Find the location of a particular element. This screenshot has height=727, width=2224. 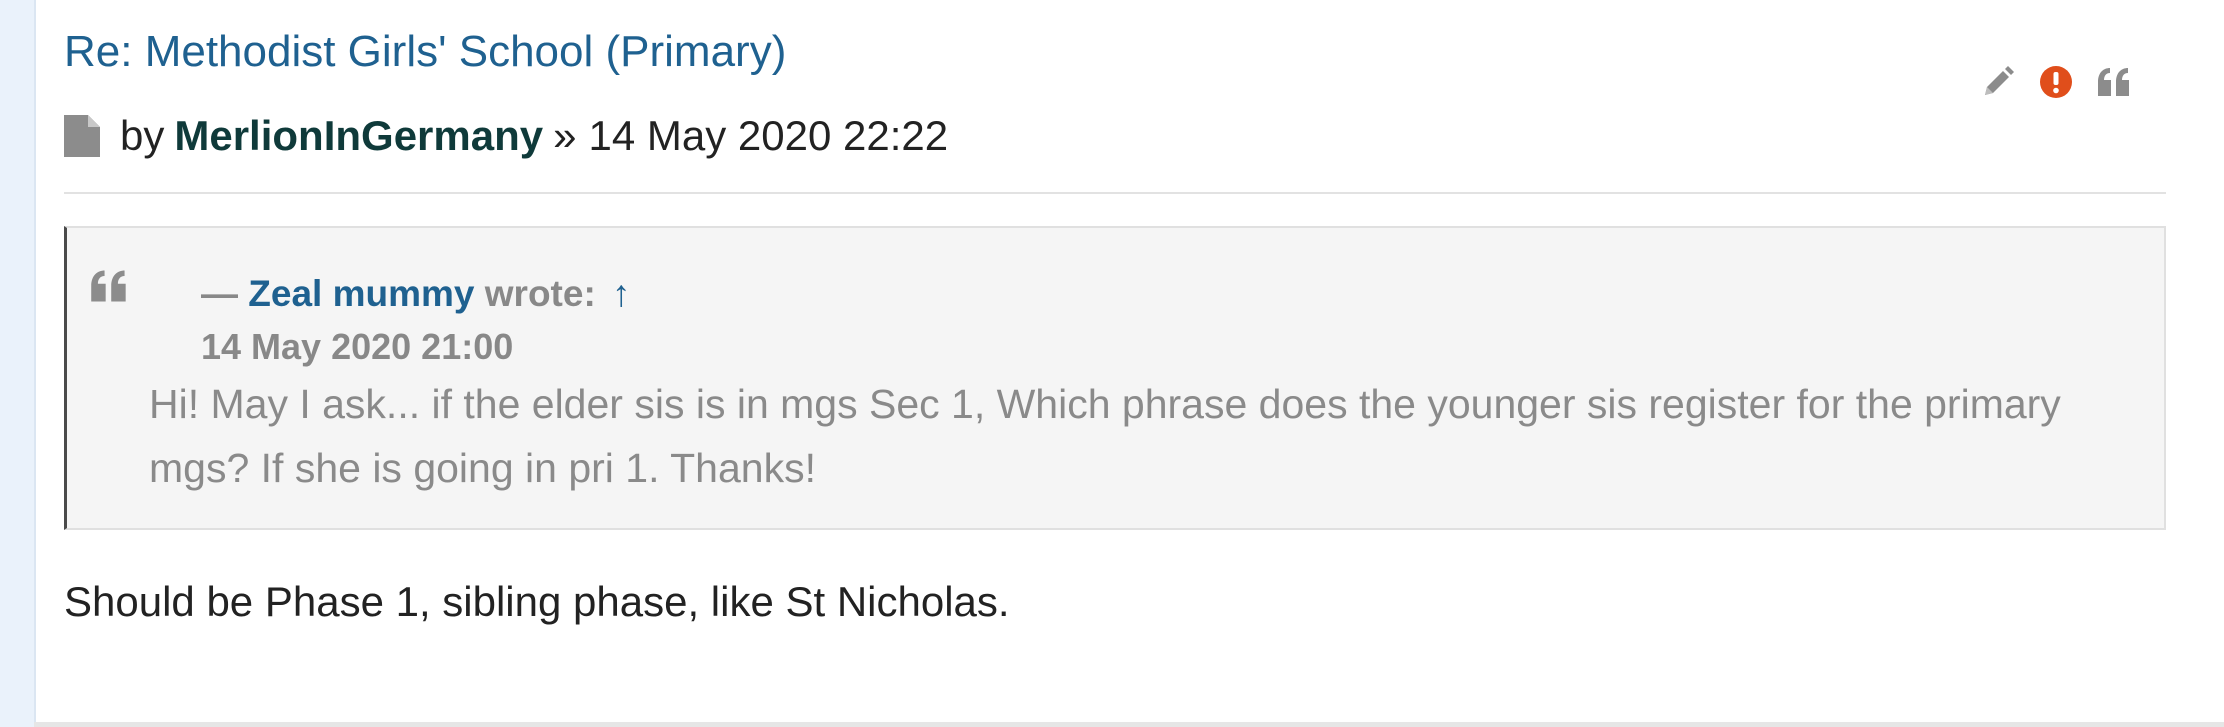

quote-icon is located at coordinates (2114, 82).